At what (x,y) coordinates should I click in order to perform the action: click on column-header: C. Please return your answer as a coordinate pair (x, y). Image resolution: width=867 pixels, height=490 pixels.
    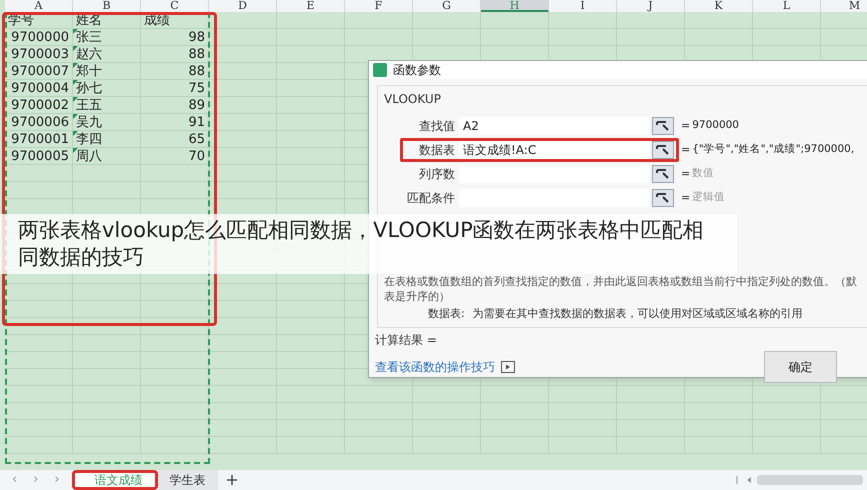
    Looking at the image, I should click on (175, 6).